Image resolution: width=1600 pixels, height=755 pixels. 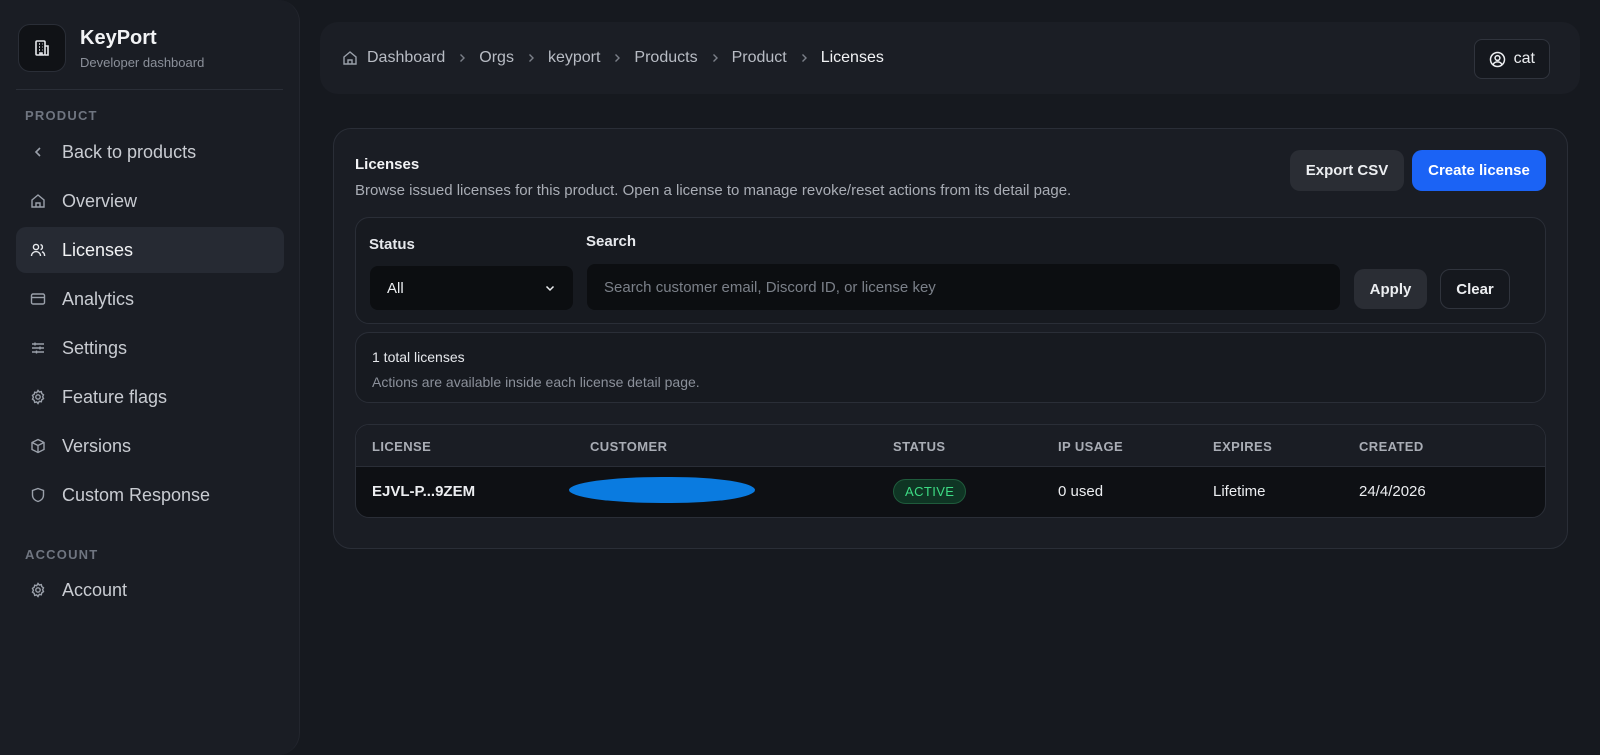 What do you see at coordinates (1391, 446) in the screenshot?
I see `column-created: CREATED` at bounding box center [1391, 446].